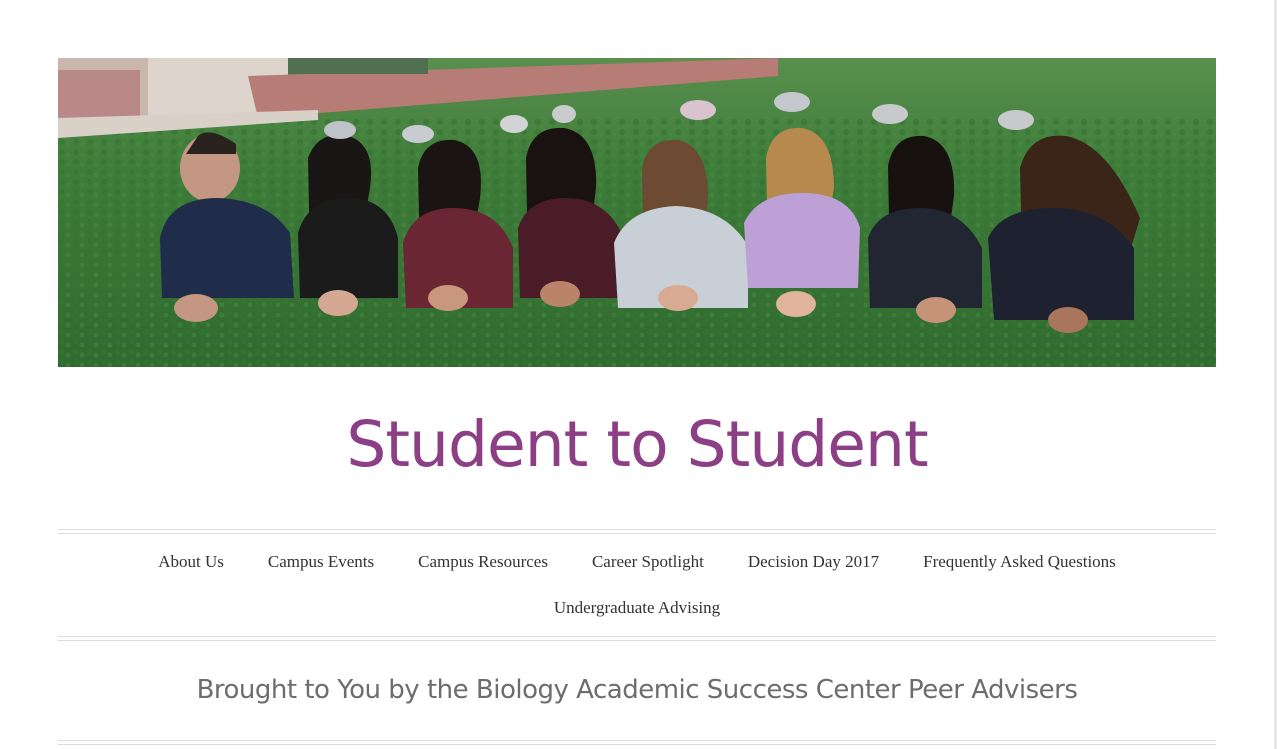 The image size is (1277, 749). Describe the element at coordinates (637, 640) in the screenshot. I see `nav-bottom-divider-inner` at that location.